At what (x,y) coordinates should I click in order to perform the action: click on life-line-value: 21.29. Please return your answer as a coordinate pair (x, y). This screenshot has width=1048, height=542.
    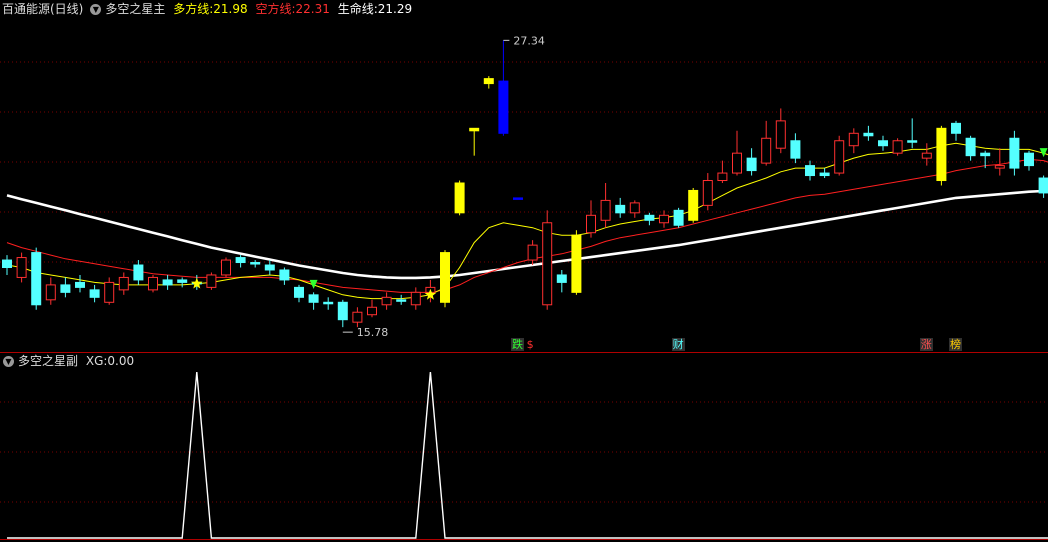
    Looking at the image, I should click on (395, 9).